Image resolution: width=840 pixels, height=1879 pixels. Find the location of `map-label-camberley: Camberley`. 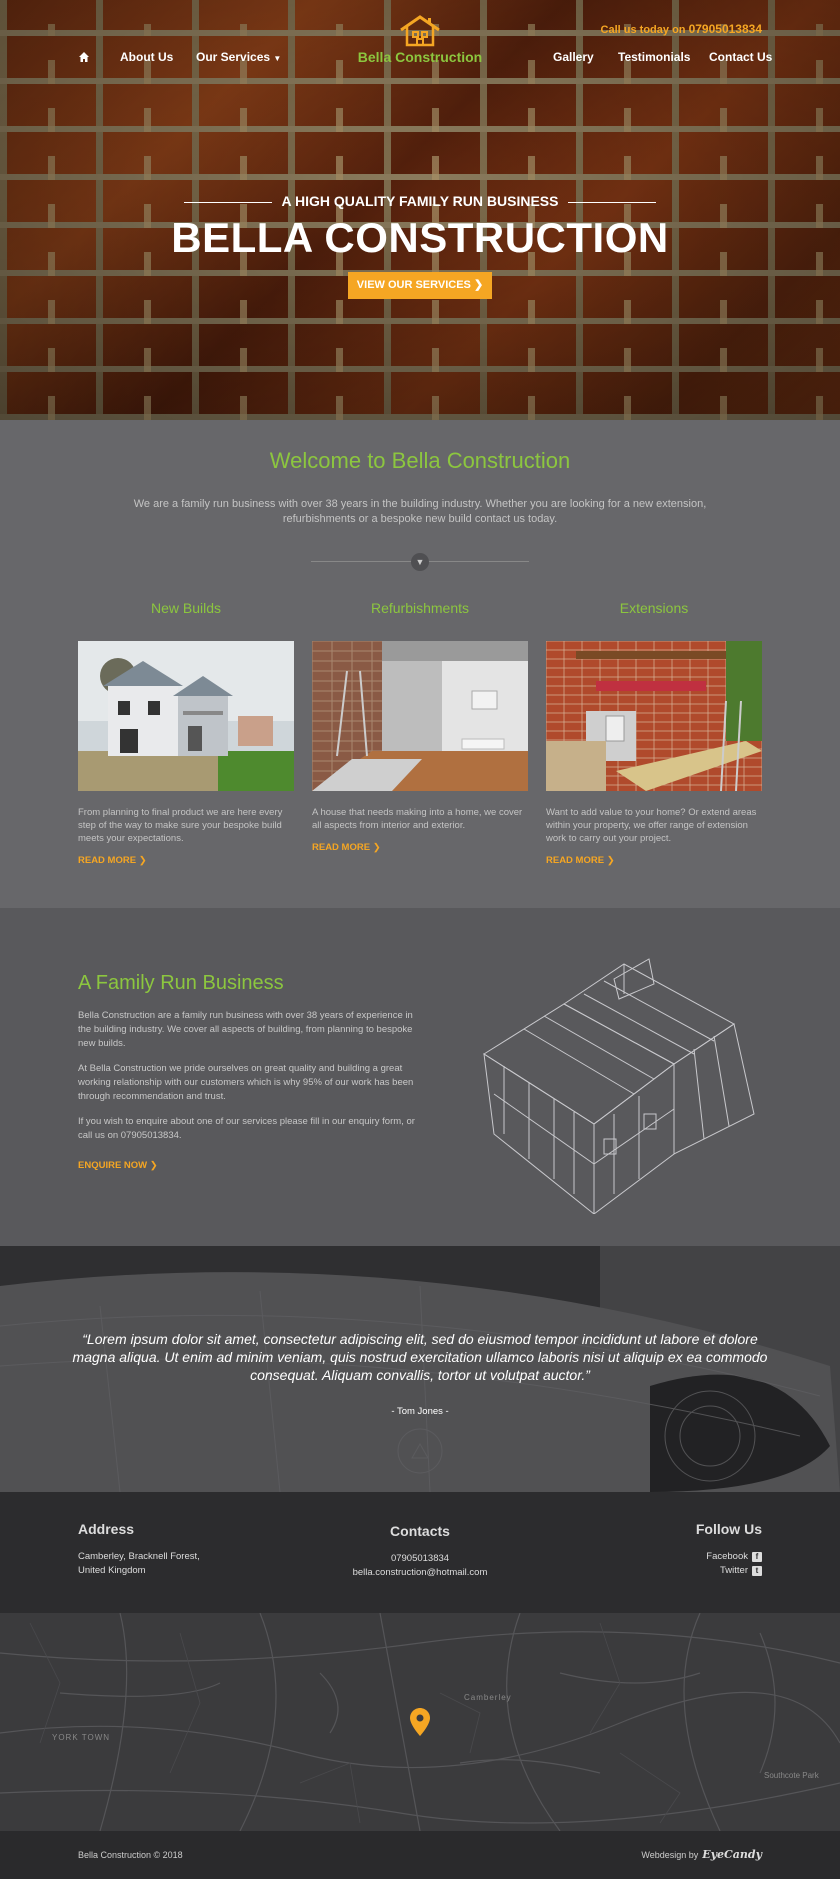

map-label-camberley: Camberley is located at coordinates (488, 1697).